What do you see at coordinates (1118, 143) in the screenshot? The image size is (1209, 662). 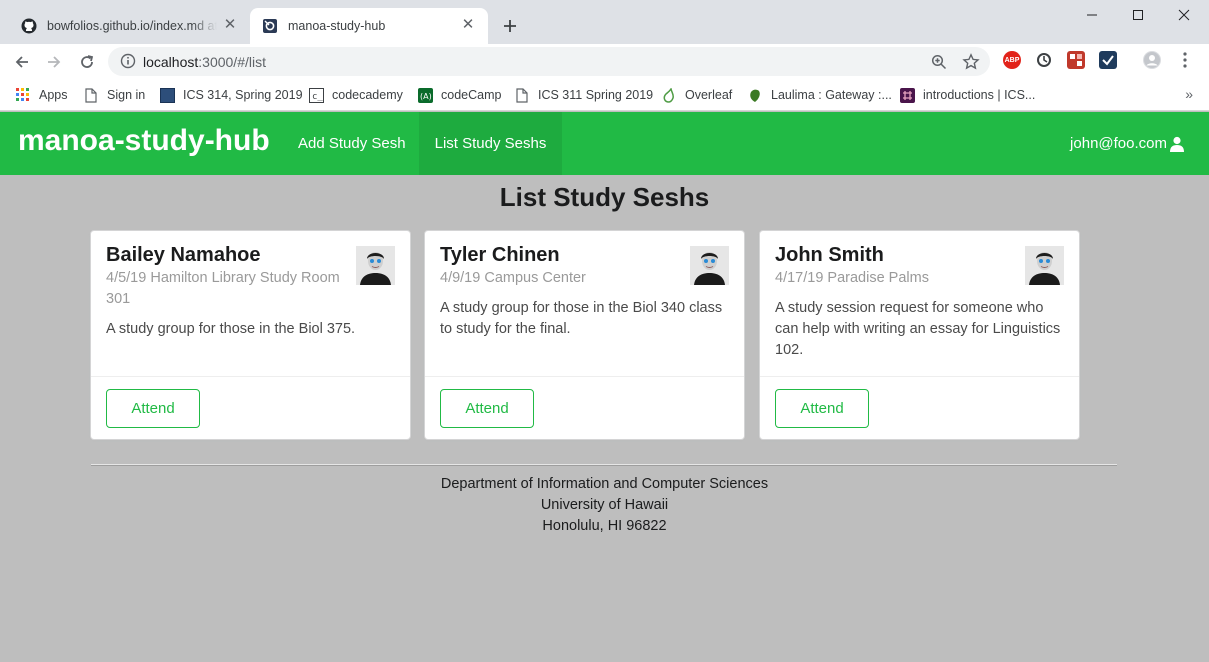 I see `user-email: john@foo.com` at bounding box center [1118, 143].